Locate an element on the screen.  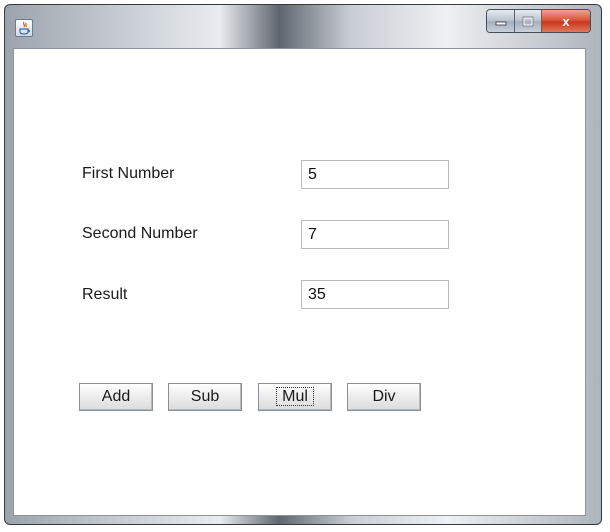
mul-button: Mul is located at coordinates (295, 397).